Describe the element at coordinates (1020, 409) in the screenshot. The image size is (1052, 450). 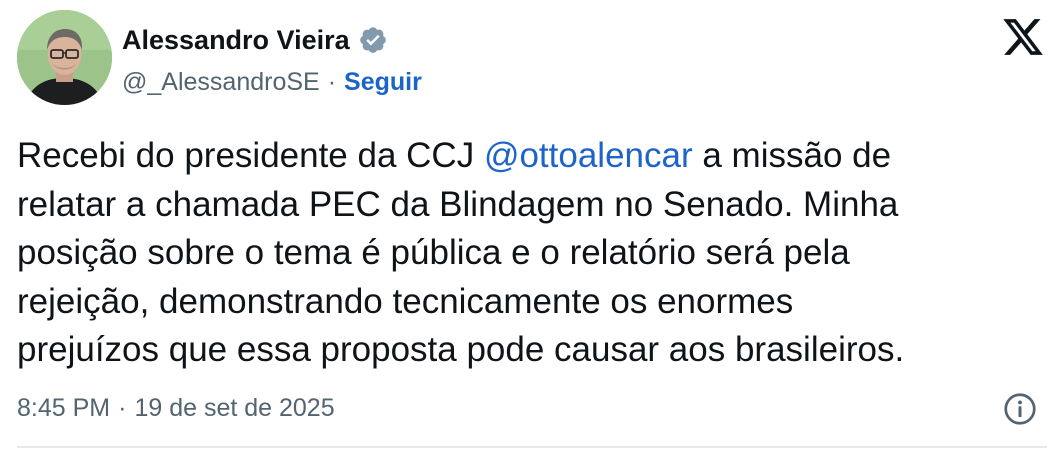
I see `info-icon` at that location.